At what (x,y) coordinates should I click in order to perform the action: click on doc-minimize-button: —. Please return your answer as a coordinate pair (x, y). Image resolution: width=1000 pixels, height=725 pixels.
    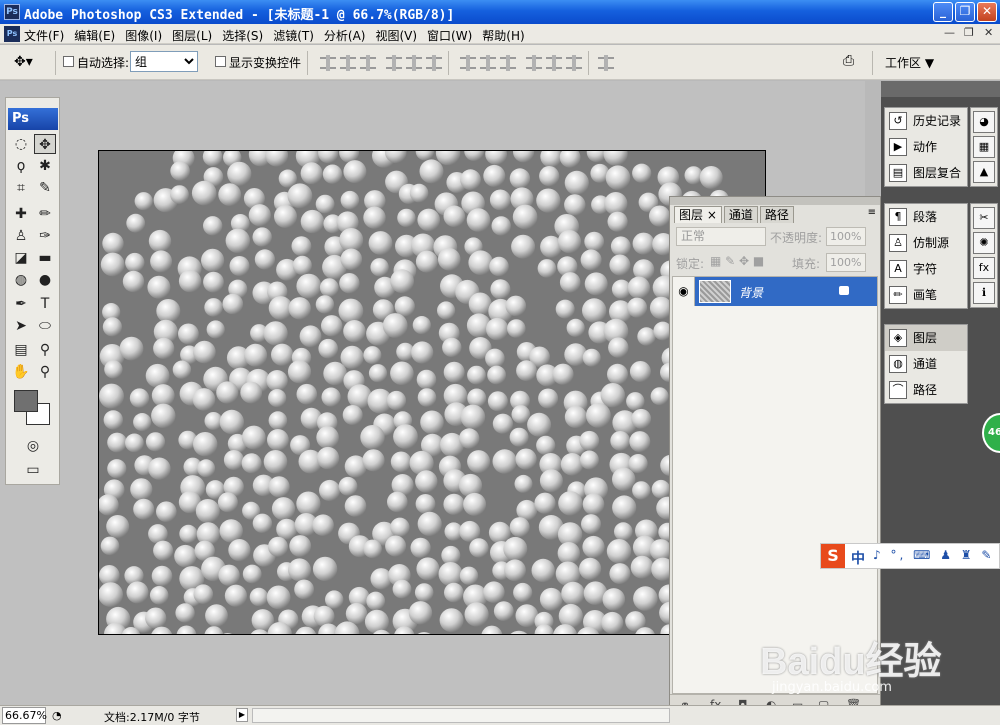
    Looking at the image, I should click on (949, 32).